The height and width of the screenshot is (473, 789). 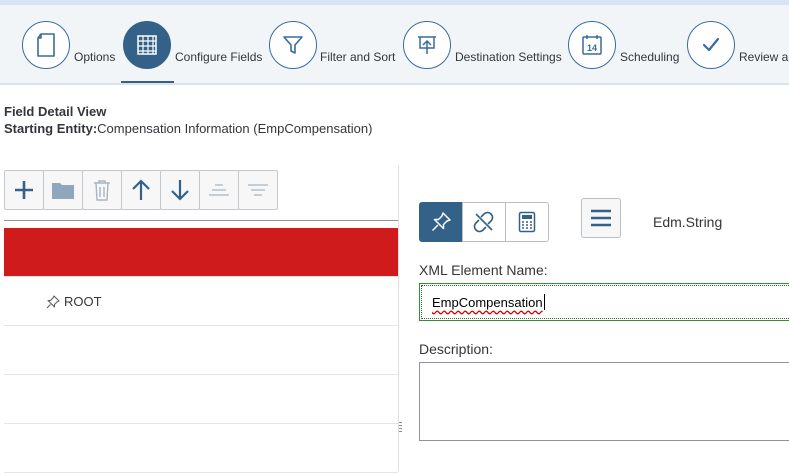 What do you see at coordinates (51, 128) in the screenshot?
I see `starting-entity-label: Starting Entity:` at bounding box center [51, 128].